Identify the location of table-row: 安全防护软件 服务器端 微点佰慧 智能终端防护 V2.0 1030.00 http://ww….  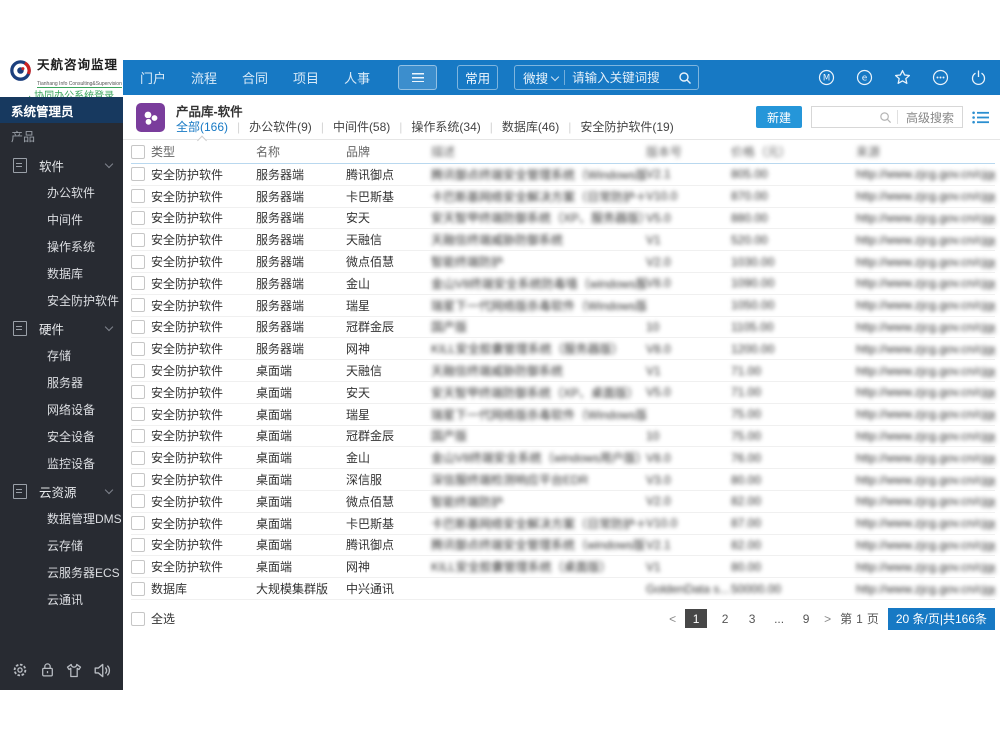
(563, 262).